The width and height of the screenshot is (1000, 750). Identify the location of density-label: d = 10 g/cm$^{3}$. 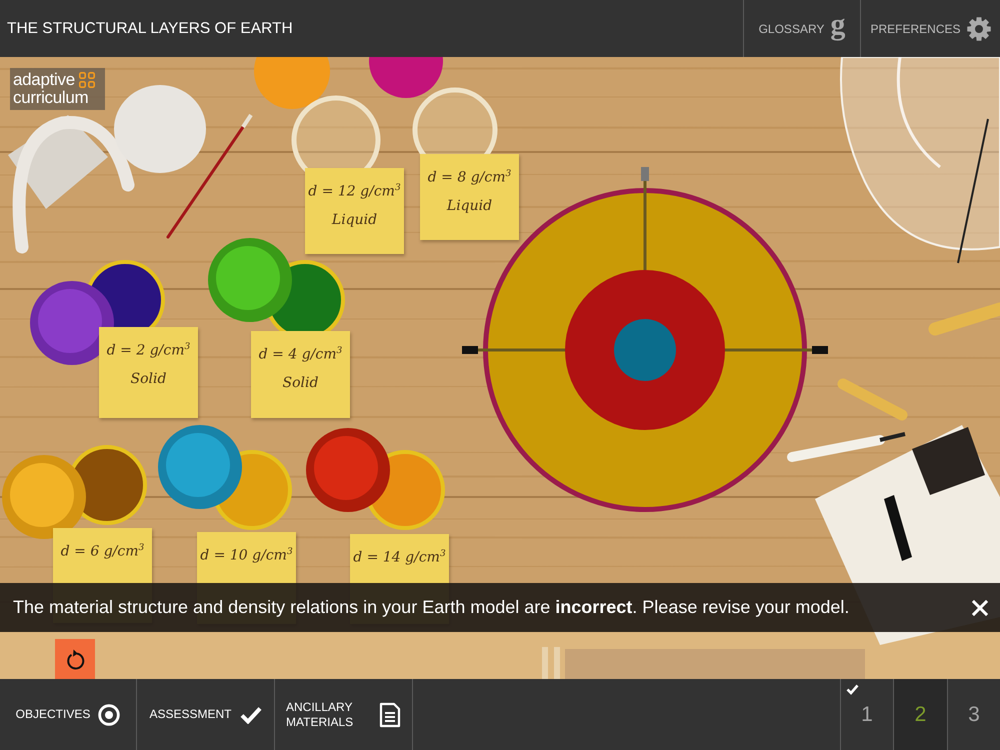
(246, 555).